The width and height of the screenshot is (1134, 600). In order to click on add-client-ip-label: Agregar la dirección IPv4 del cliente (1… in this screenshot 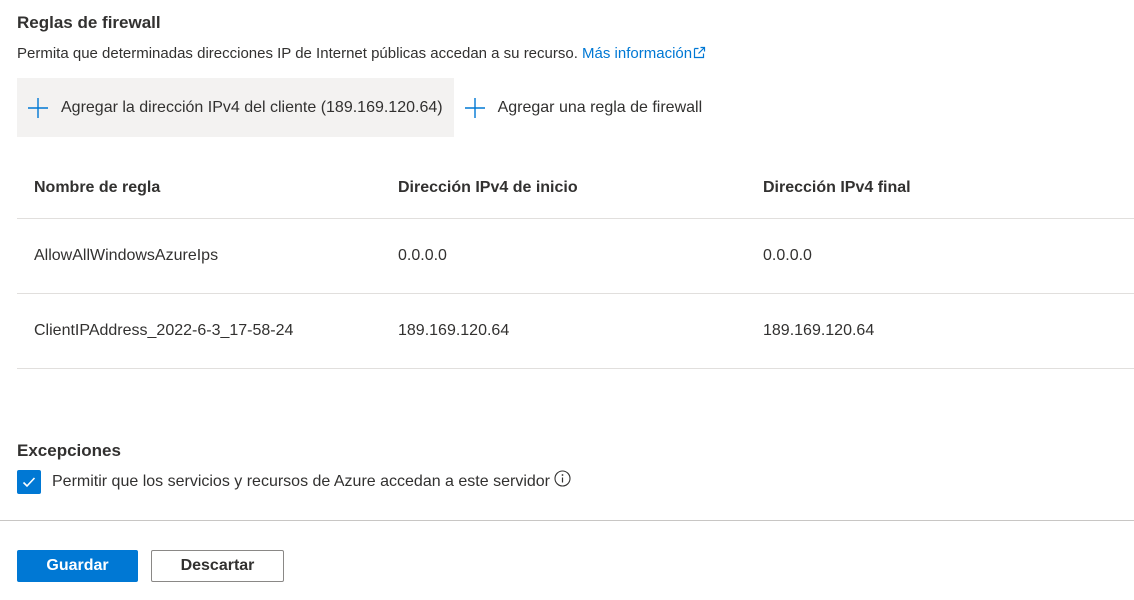, I will do `click(252, 107)`.